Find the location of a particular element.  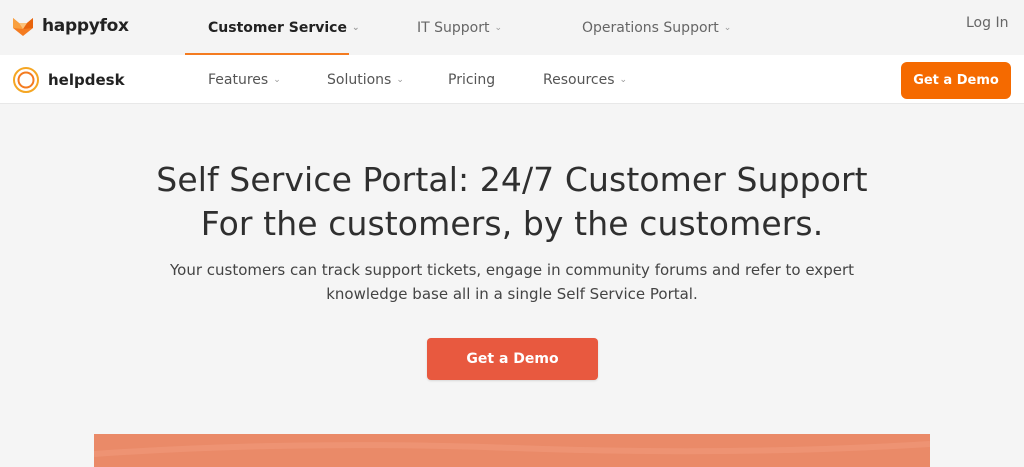

topnav-label: Customer Service is located at coordinates (277, 27).